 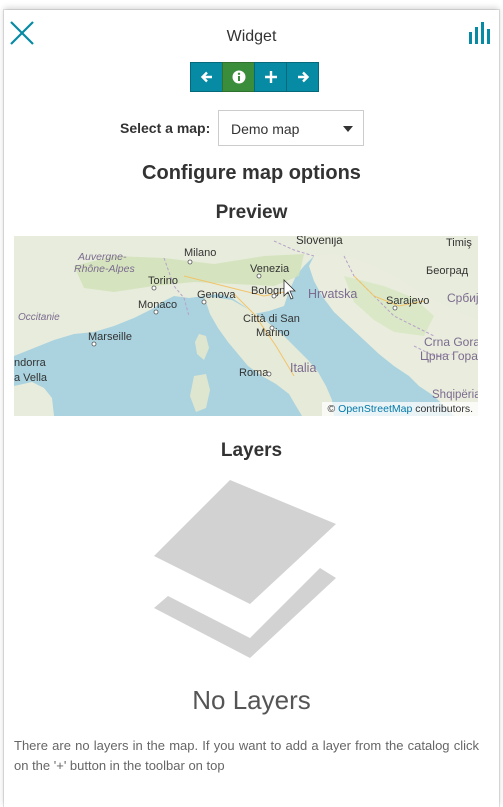 I want to click on place-label: Torino, so click(x=163, y=281).